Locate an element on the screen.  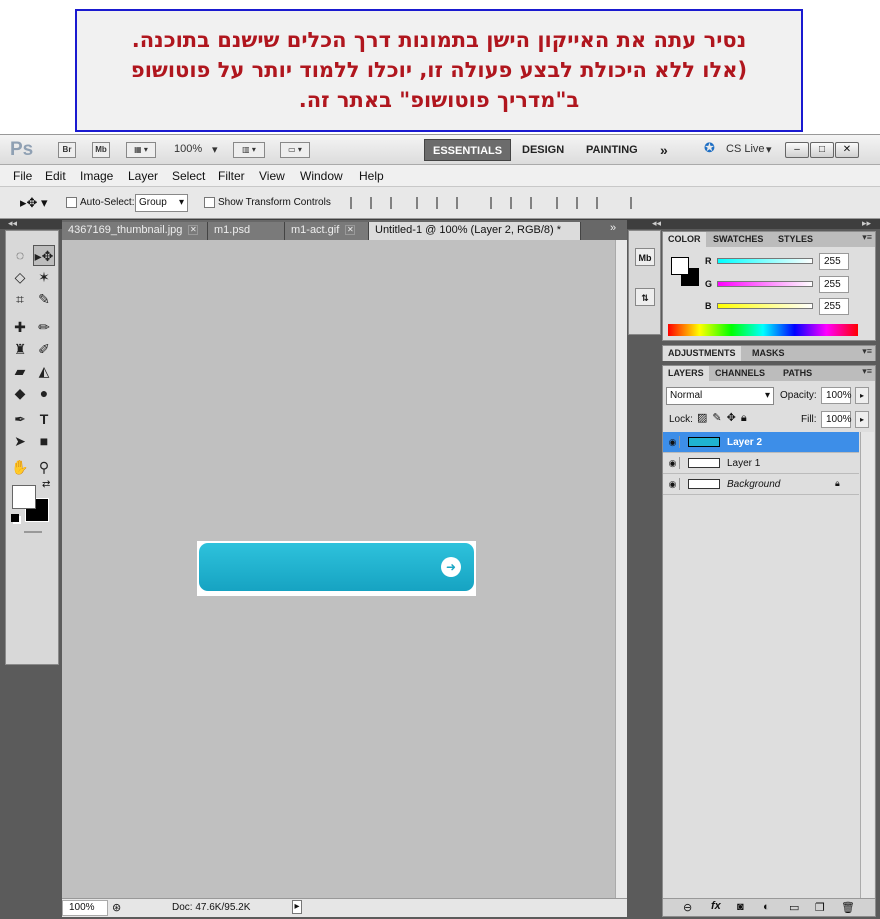
dodge-tool-icon: ● is located at coordinates (44, 393).